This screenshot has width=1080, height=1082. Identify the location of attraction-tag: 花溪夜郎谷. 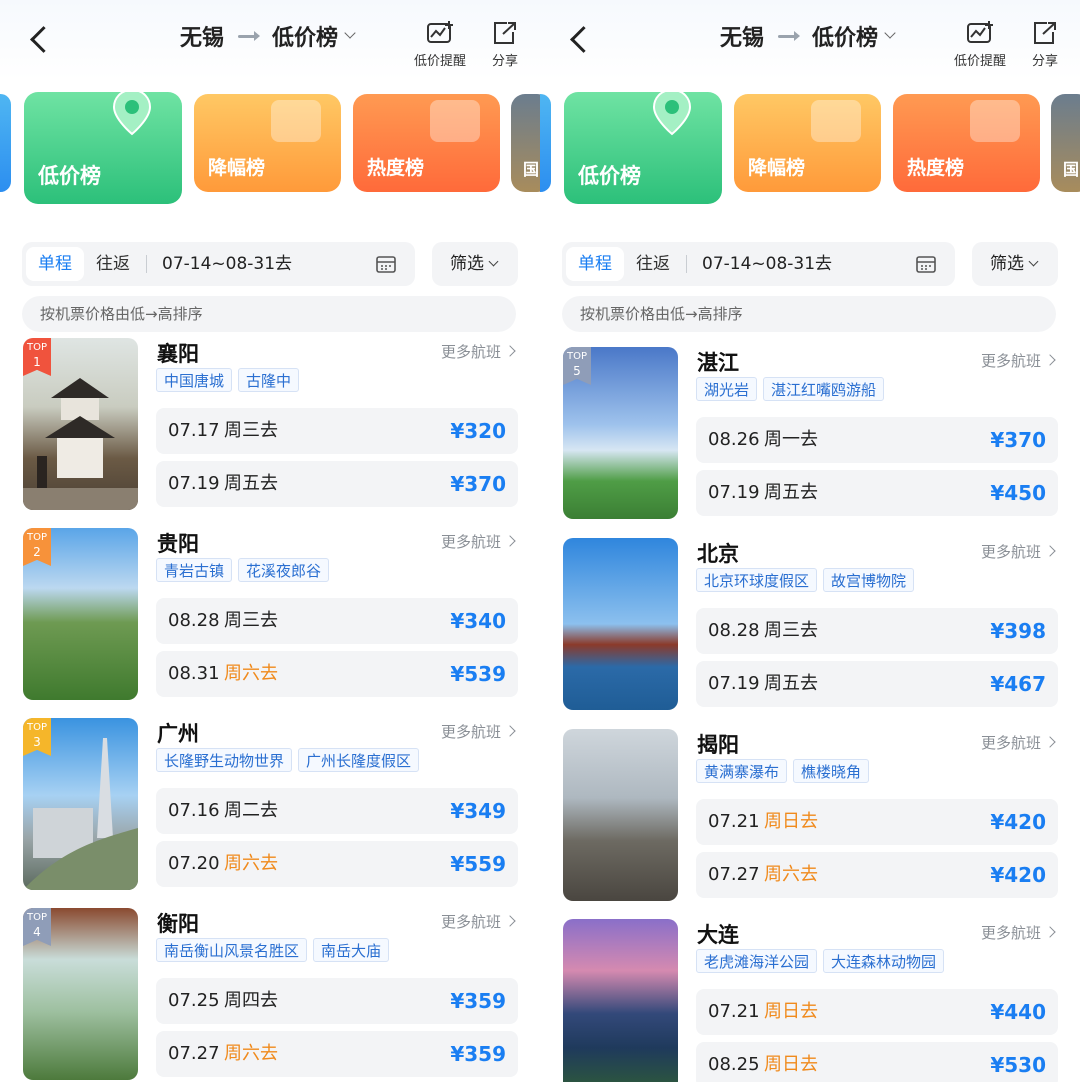
(284, 570).